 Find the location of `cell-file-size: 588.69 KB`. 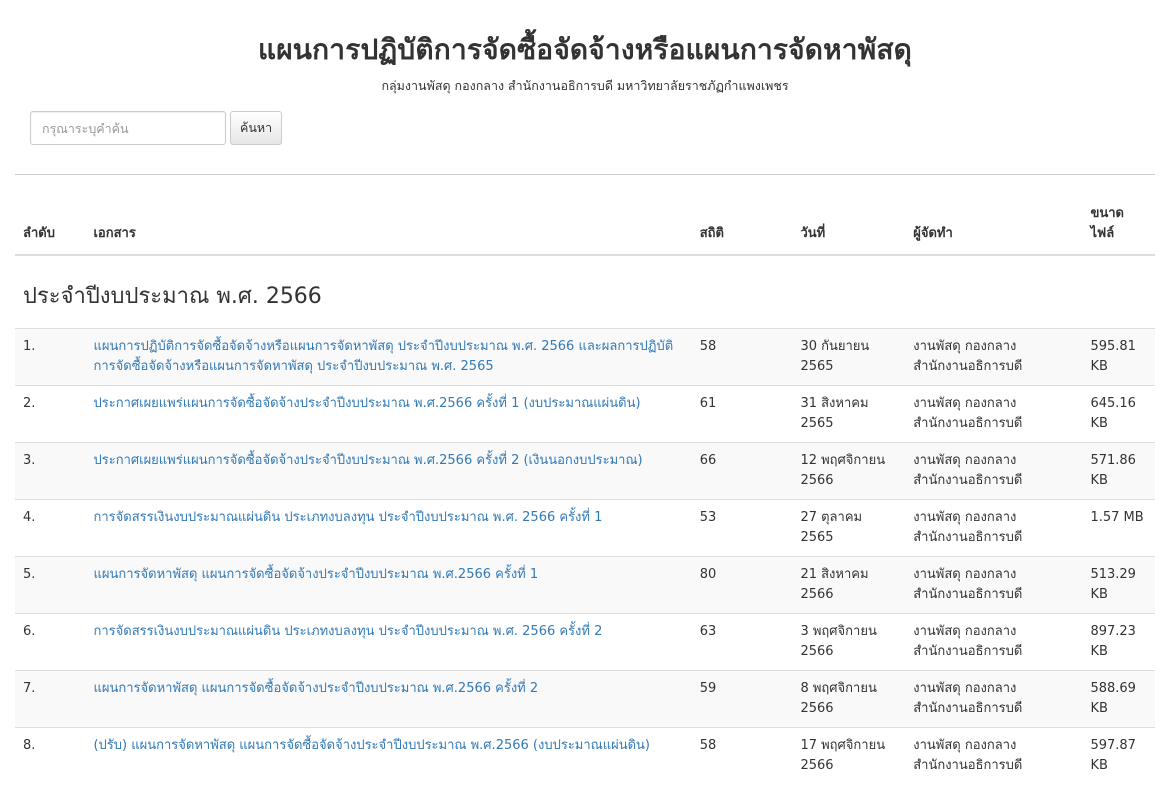

cell-file-size: 588.69 KB is located at coordinates (1118, 699).